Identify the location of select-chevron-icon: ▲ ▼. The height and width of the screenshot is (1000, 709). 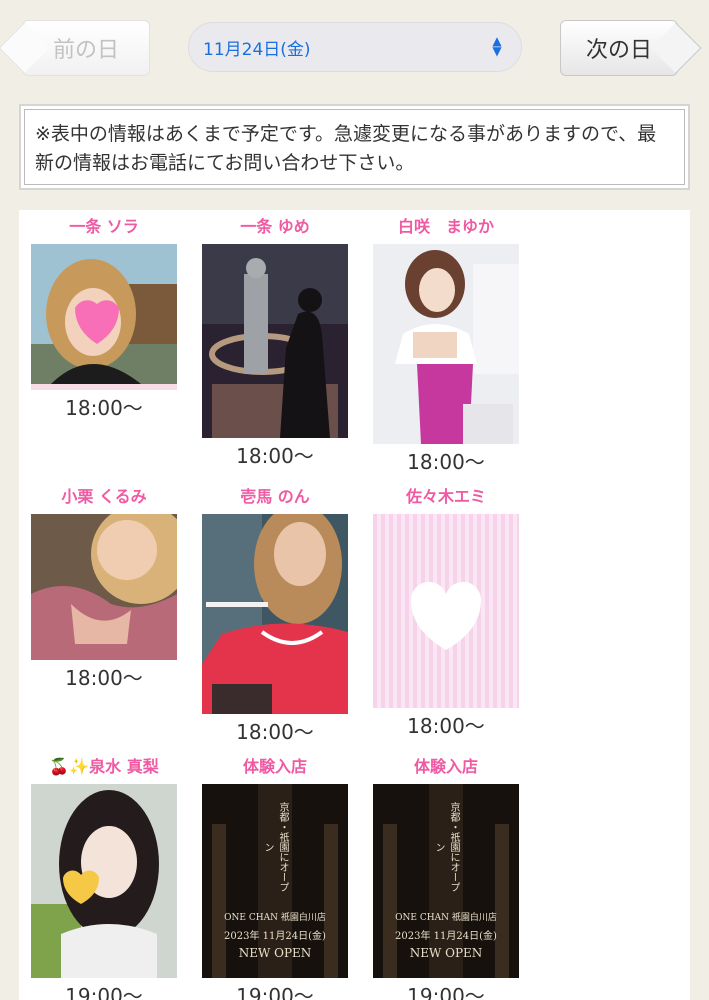
(497, 46).